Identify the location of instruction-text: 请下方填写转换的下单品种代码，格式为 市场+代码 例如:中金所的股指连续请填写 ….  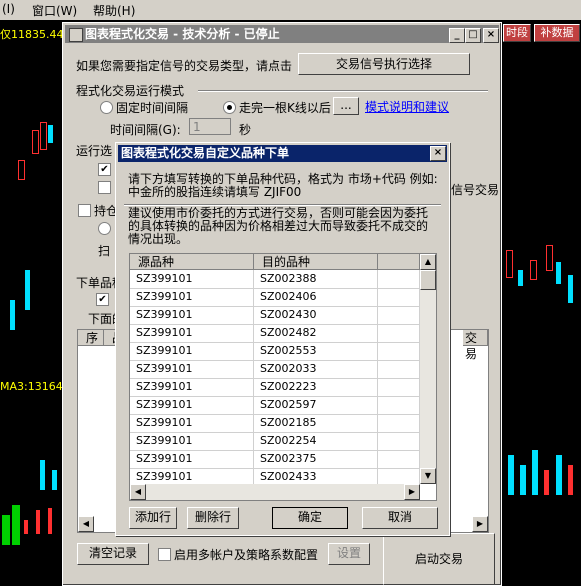
(283, 185).